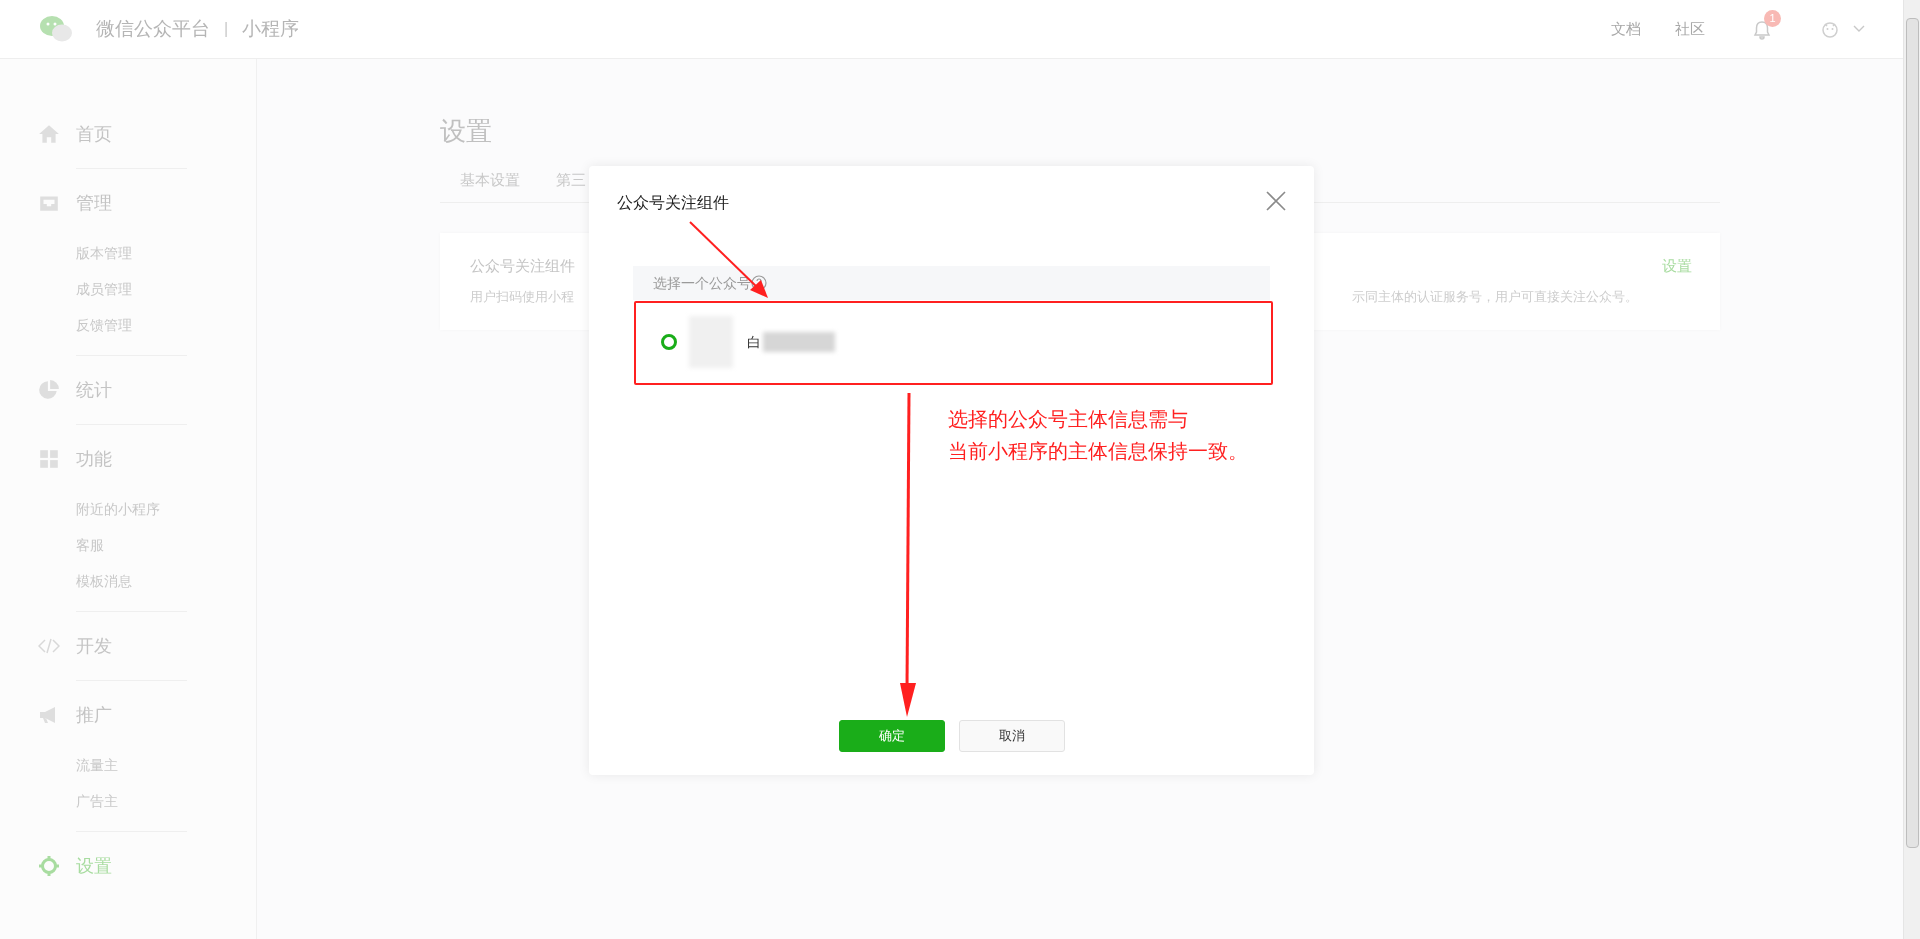 This screenshot has width=1920, height=939. I want to click on sidebar-item: 统计, so click(94, 390).